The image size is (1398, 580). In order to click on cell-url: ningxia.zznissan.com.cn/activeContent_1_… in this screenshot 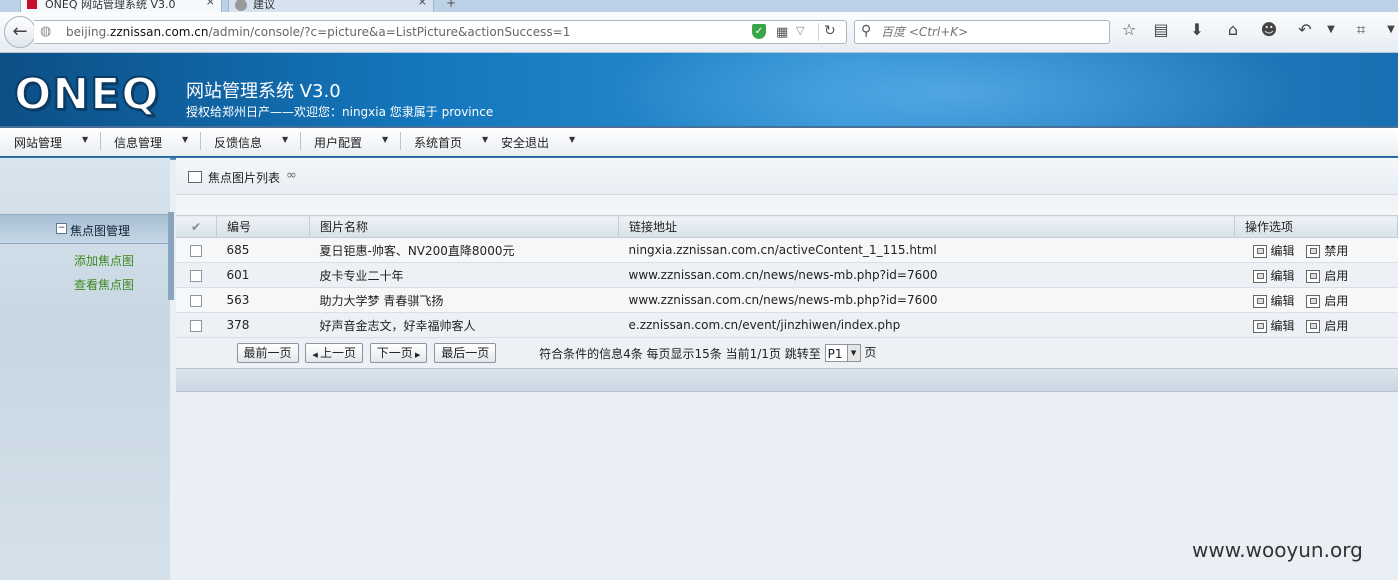, I will do `click(926, 250)`.